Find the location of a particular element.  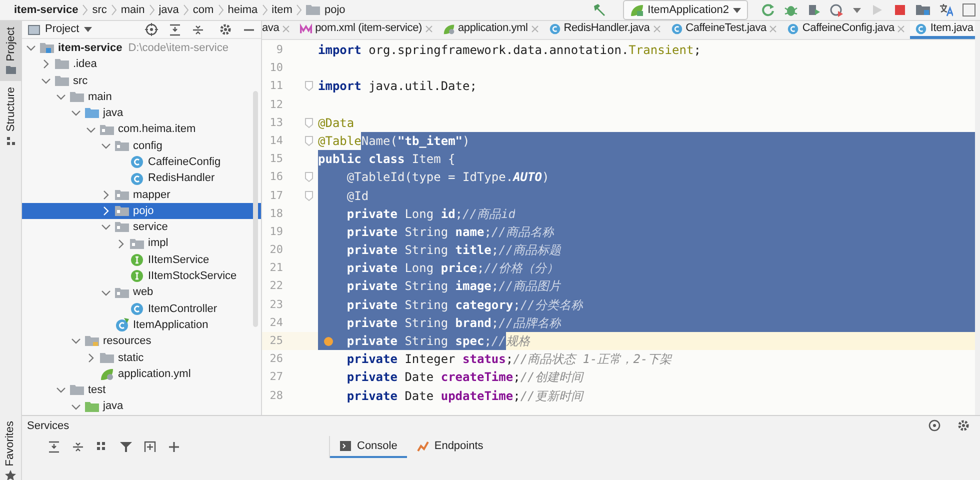

tree-item: config is located at coordinates (141, 146).